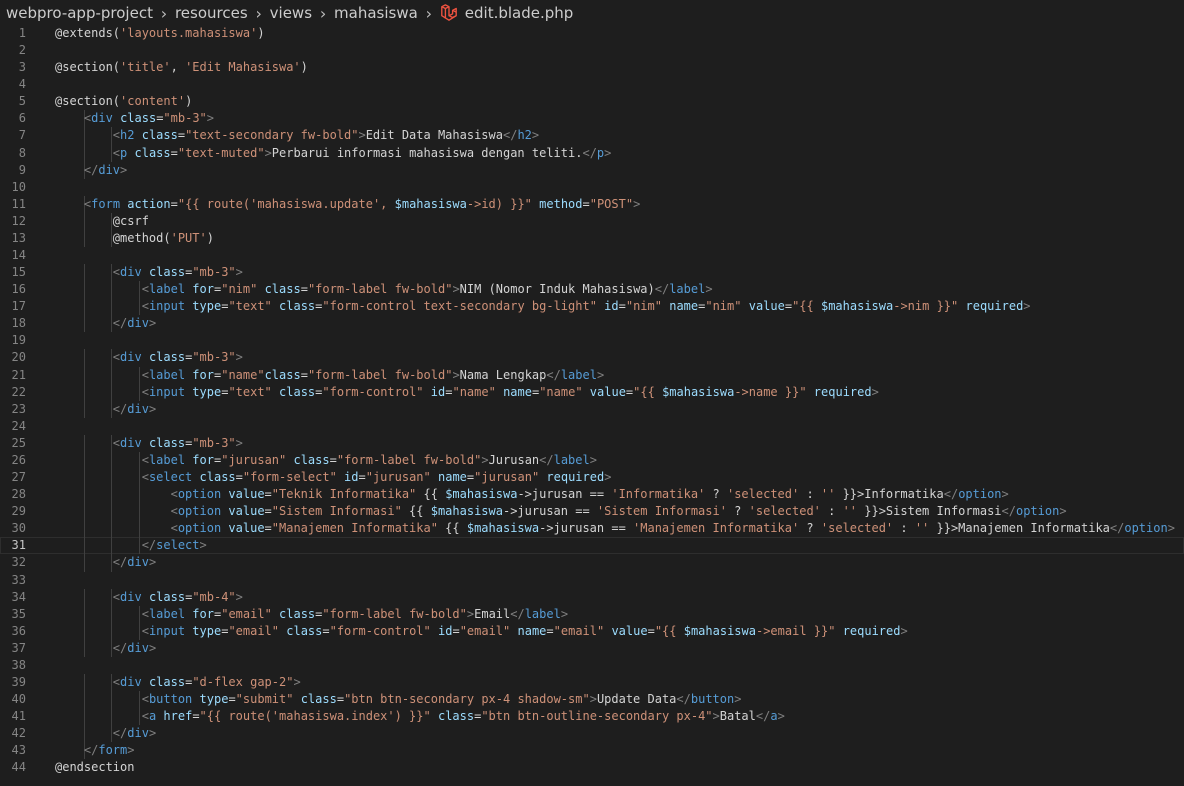  I want to click on chevron-right-icon: ›, so click(323, 13).